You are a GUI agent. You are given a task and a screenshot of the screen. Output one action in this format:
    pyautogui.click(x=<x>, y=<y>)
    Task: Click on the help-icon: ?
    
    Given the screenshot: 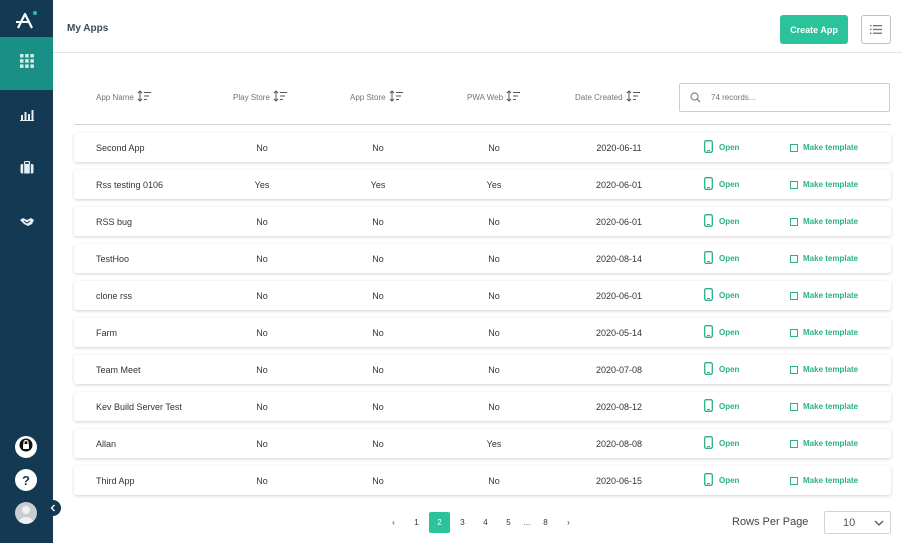 What is the action you would take?
    pyautogui.click(x=26, y=480)
    